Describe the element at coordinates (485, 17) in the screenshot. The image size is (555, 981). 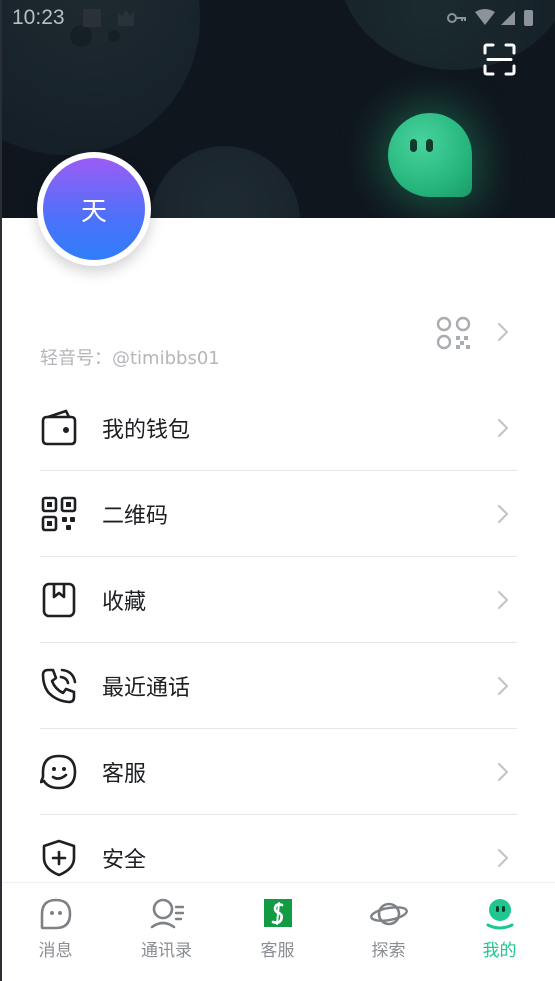
I see `wifi-icon` at that location.